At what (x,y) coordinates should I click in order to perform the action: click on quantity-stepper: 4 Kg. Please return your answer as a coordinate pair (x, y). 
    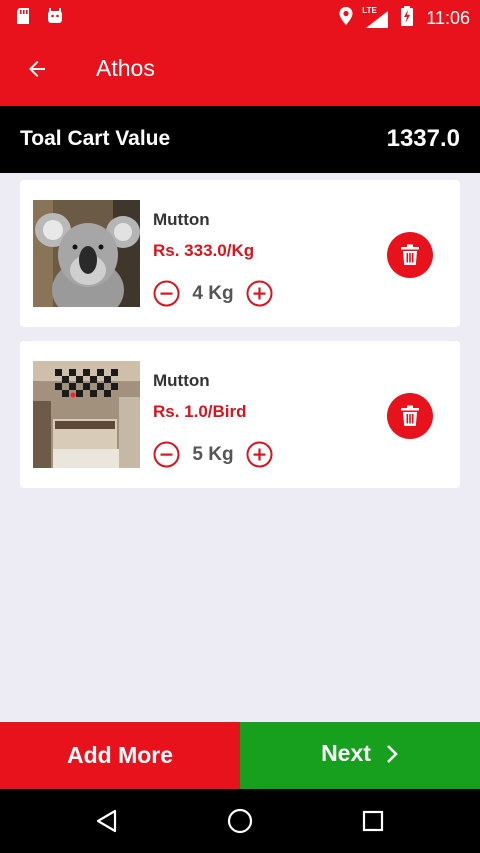
    Looking at the image, I should click on (213, 293).